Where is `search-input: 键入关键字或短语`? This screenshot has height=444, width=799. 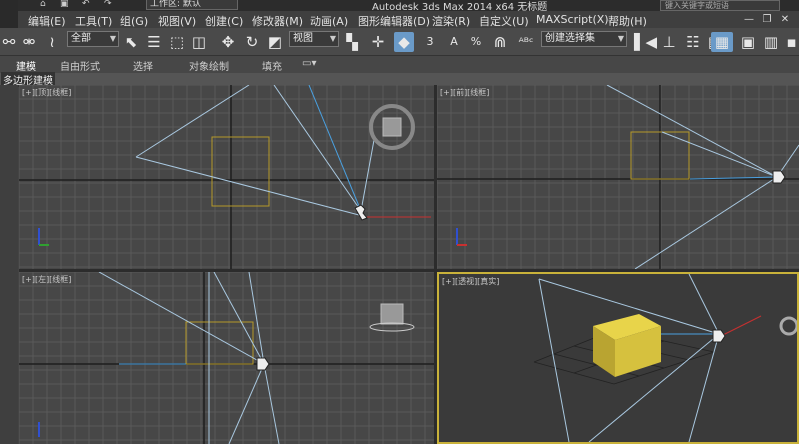 search-input: 键入关键字或短语 is located at coordinates (720, 5).